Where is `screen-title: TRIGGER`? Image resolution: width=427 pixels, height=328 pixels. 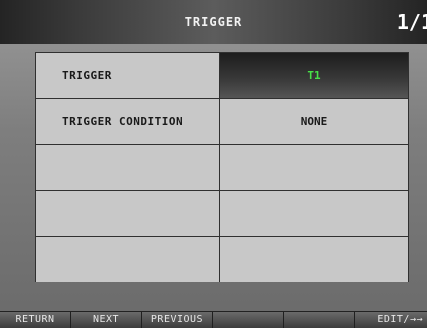 screen-title: TRIGGER is located at coordinates (213, 22).